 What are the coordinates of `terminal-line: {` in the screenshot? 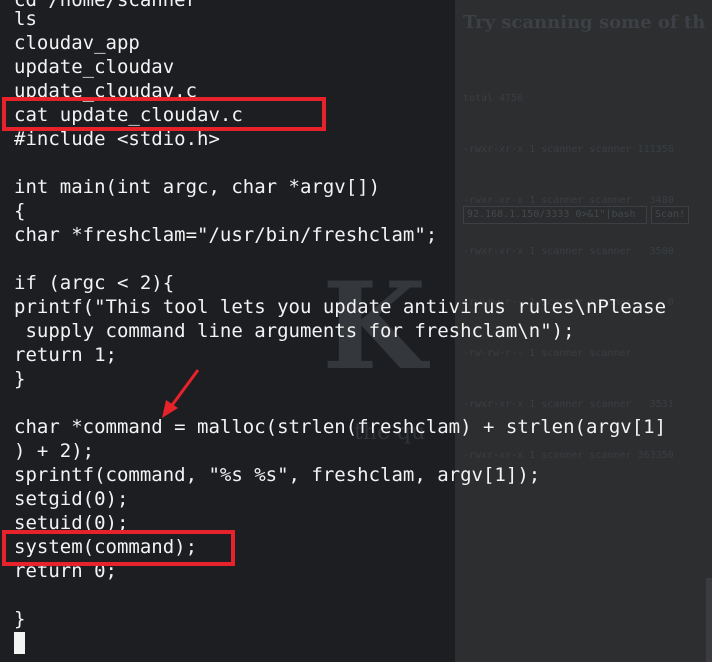 It's located at (20, 211).